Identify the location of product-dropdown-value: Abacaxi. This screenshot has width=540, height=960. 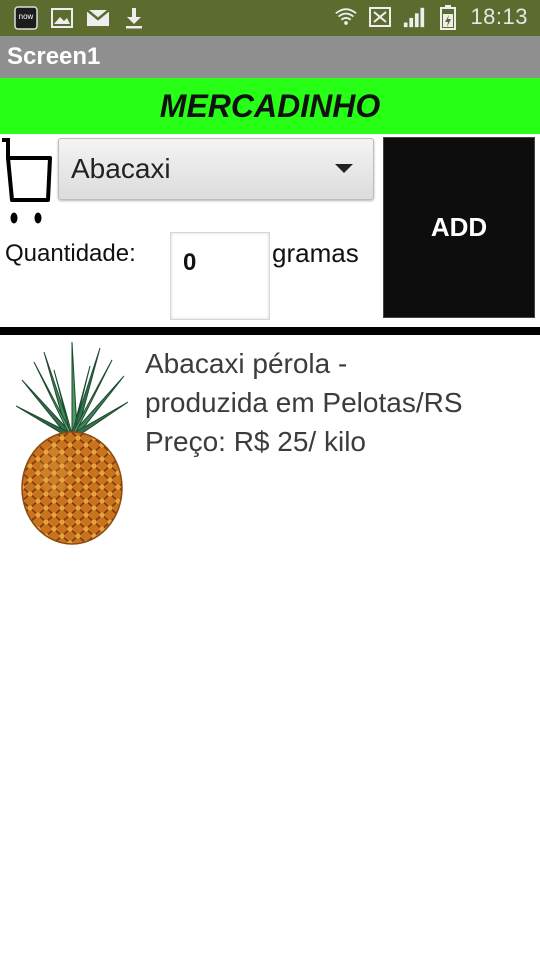
(121, 168).